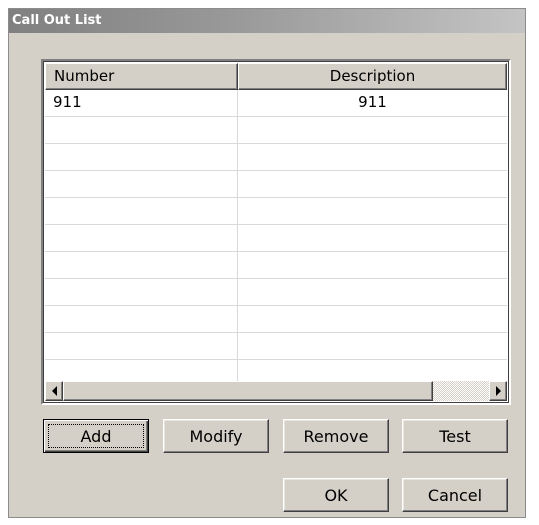 This screenshot has height=525, width=539. I want to click on add-button: Add, so click(96, 436).